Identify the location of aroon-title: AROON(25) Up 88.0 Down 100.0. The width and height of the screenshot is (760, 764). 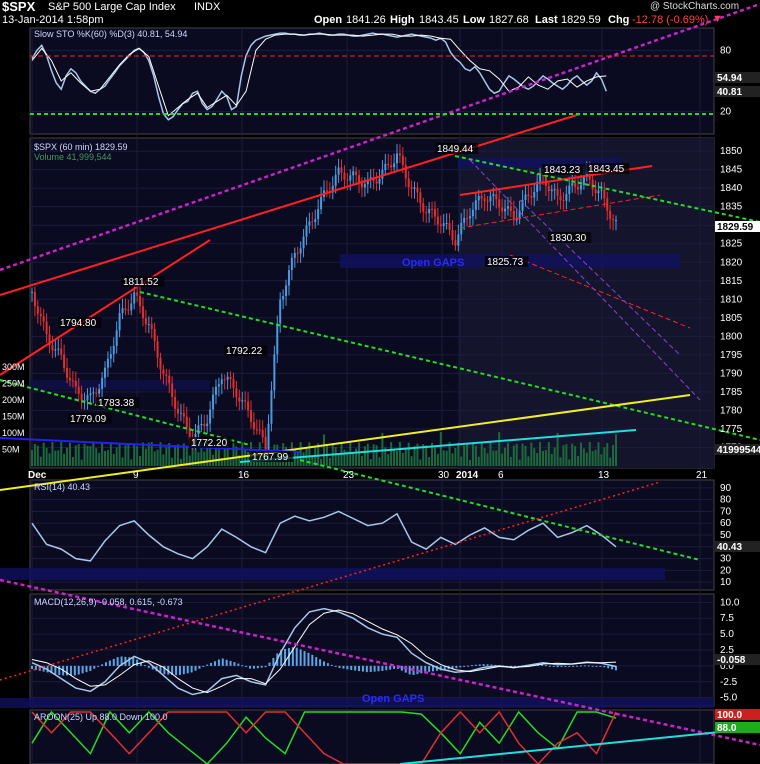
(101, 717).